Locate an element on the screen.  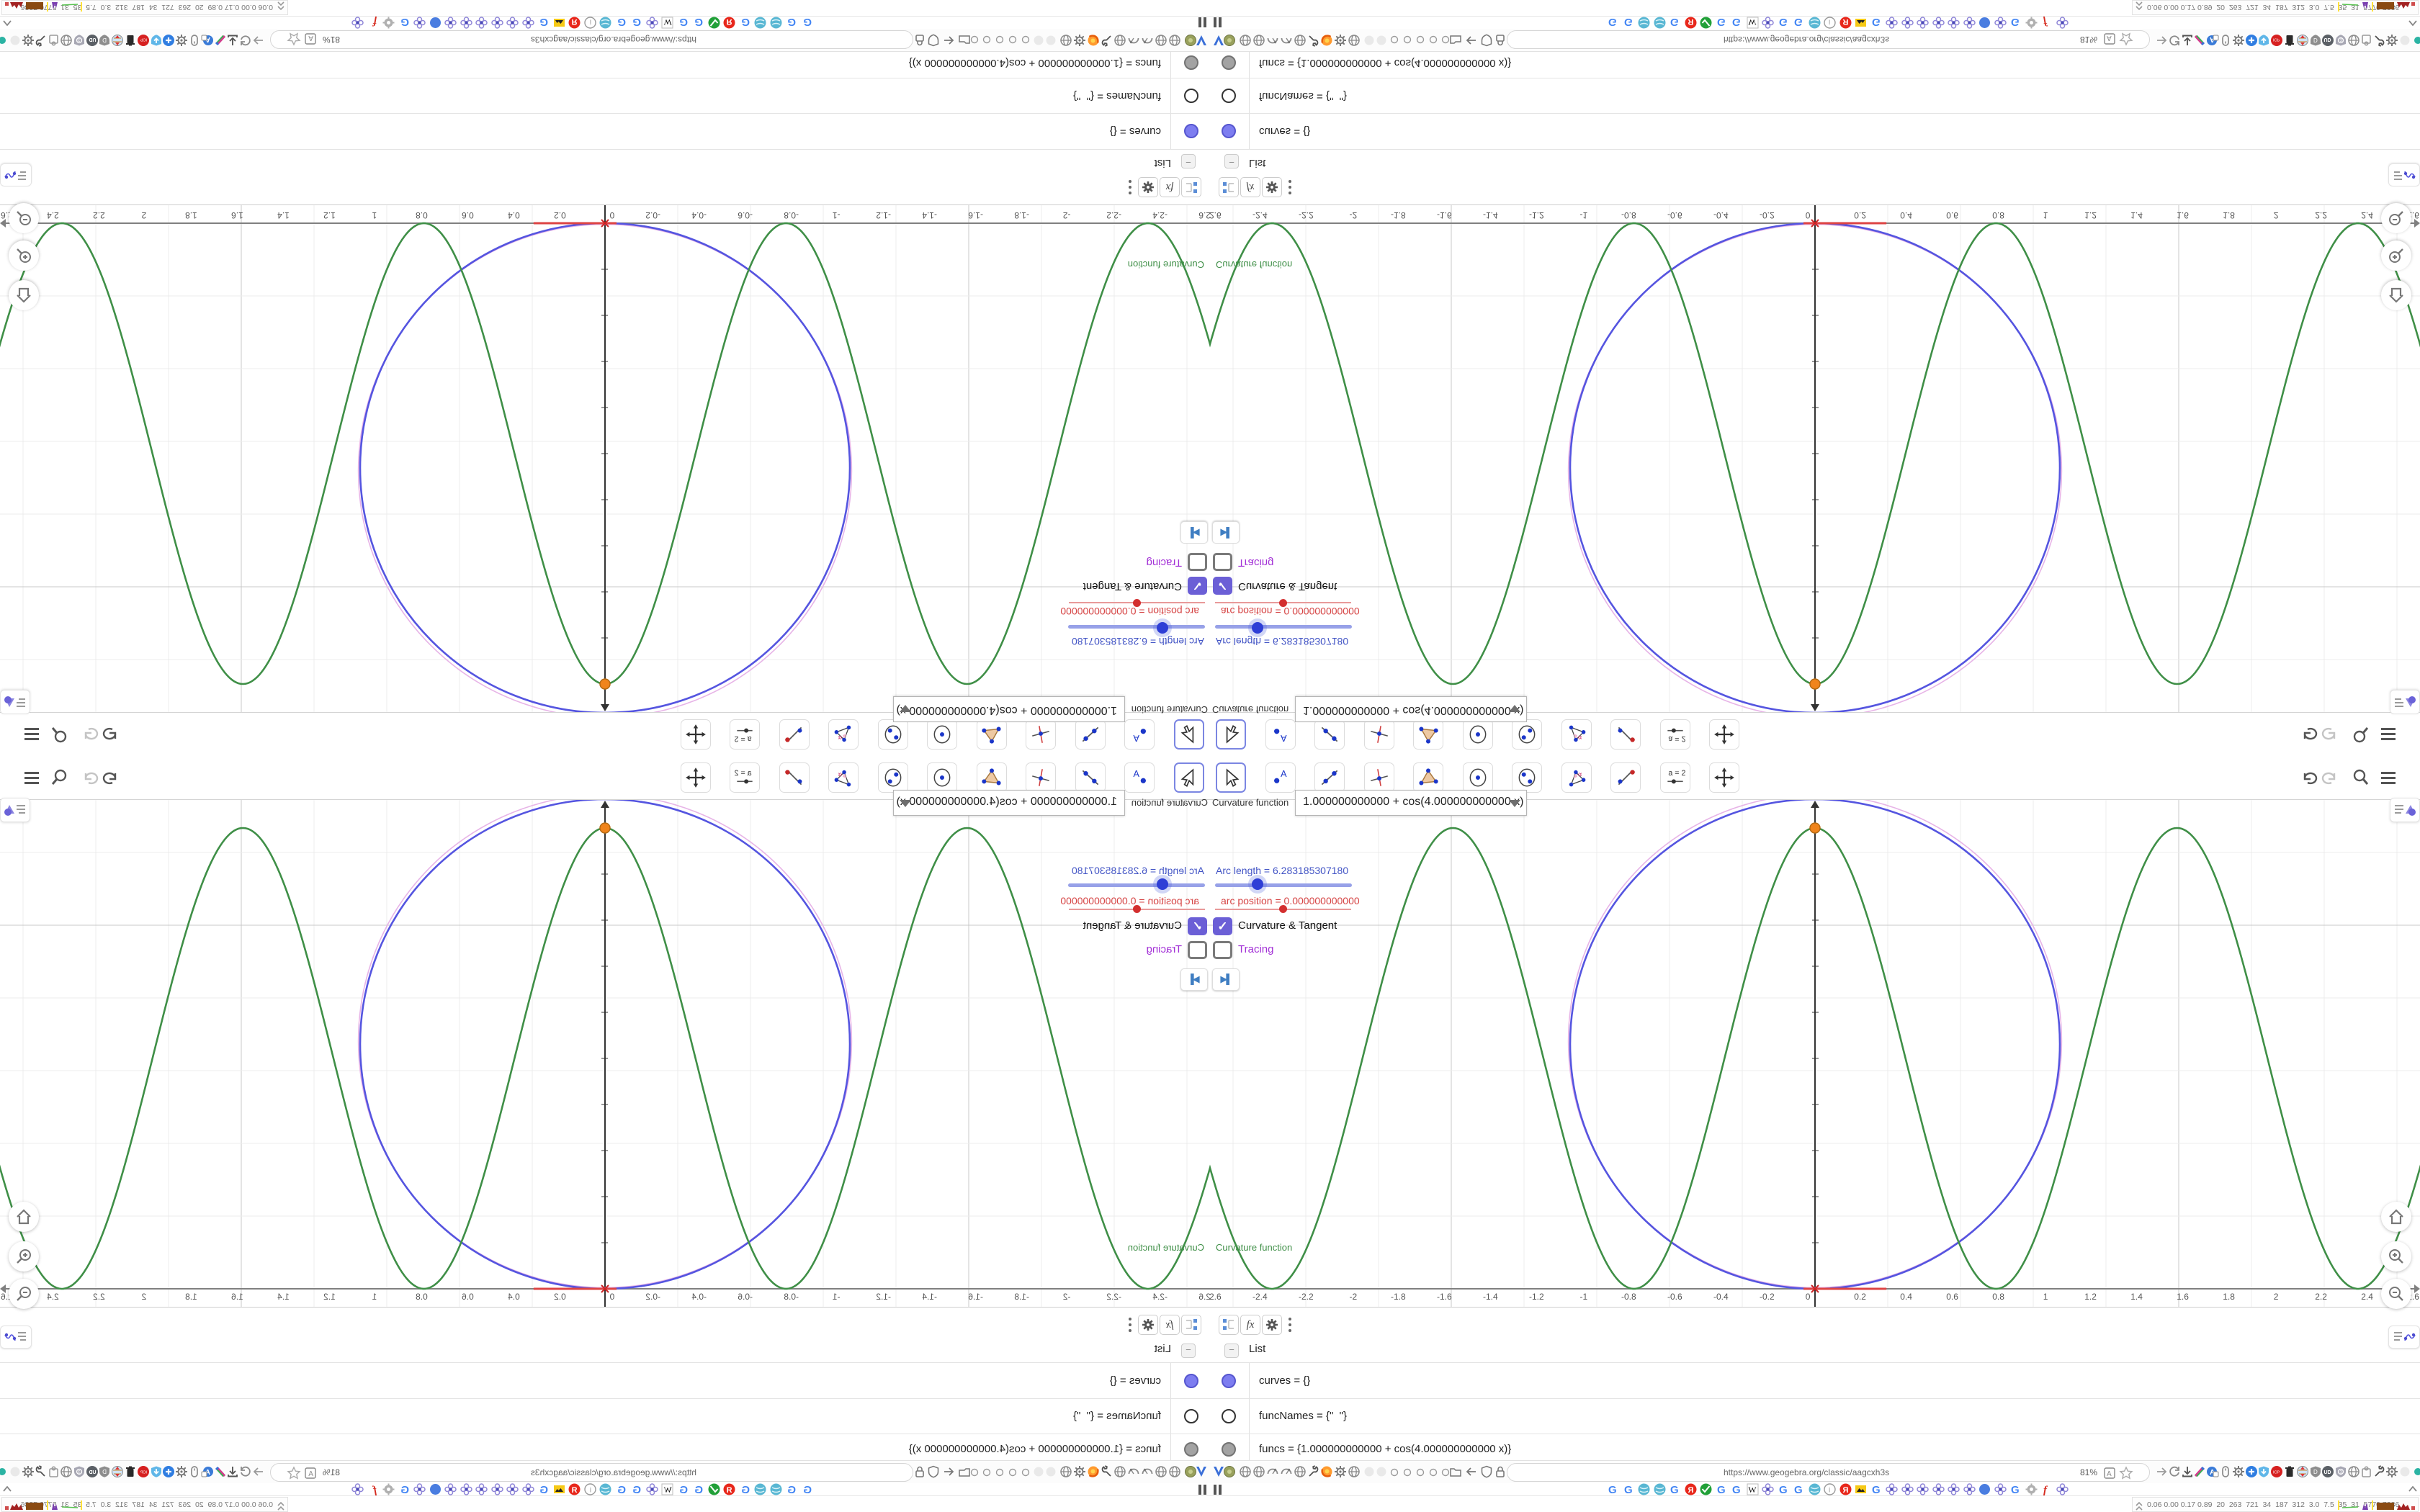
visibility-toggle-curves is located at coordinates (1191, 131).